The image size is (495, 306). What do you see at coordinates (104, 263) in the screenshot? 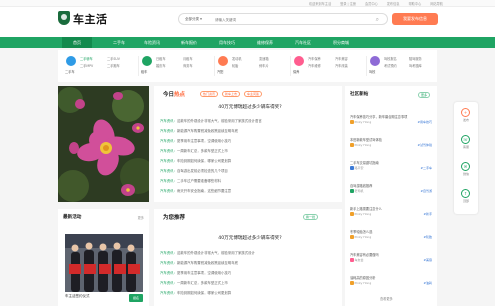
I see `activity-photo` at bounding box center [104, 263].